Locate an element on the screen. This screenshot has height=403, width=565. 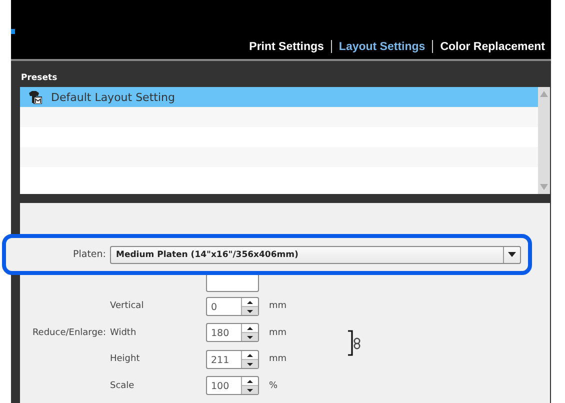
tab: Print Settings is located at coordinates (286, 46).